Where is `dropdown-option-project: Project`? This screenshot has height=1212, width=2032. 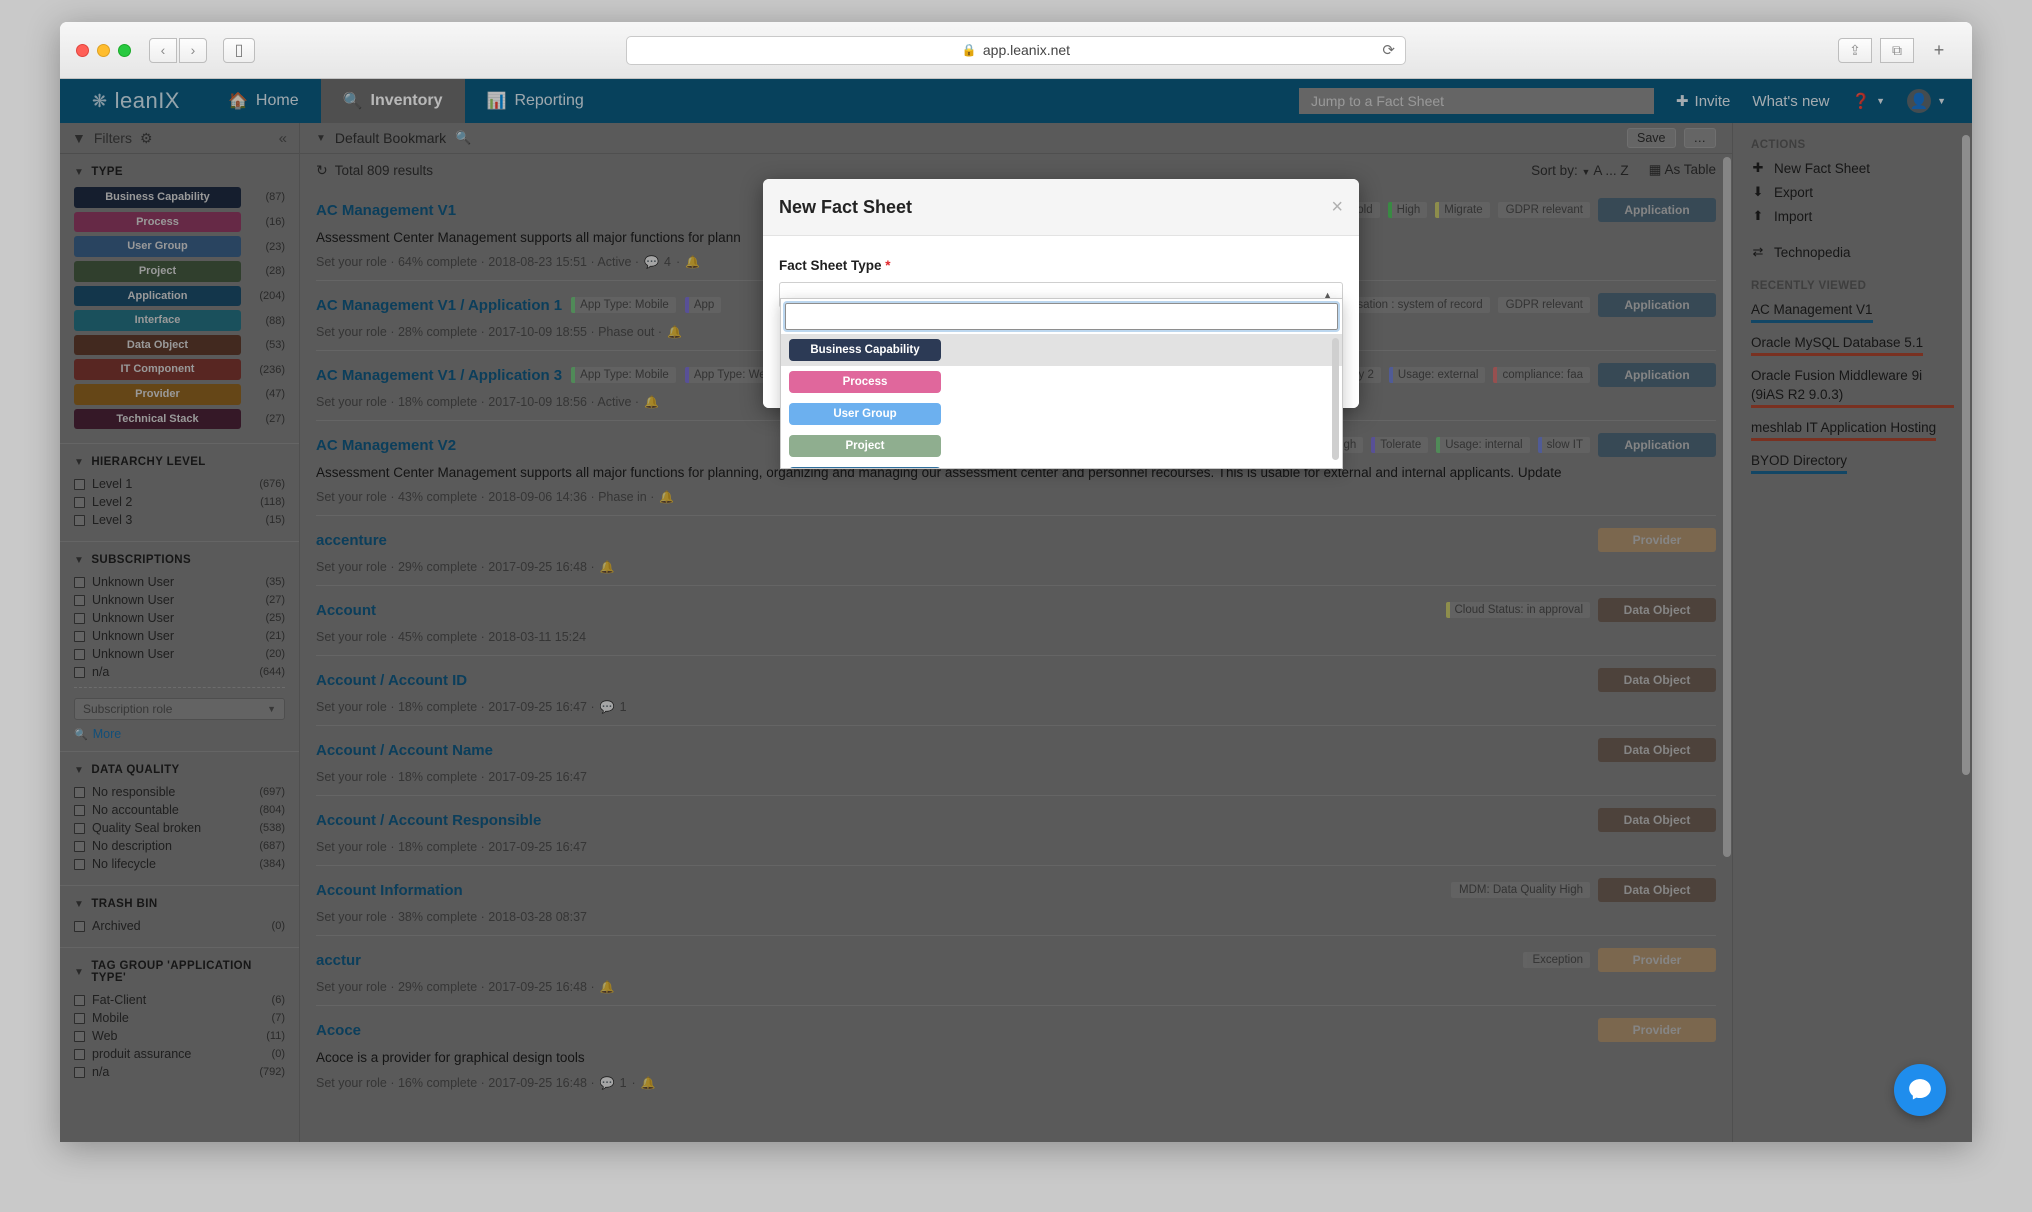 dropdown-option-project: Project is located at coordinates (1061, 446).